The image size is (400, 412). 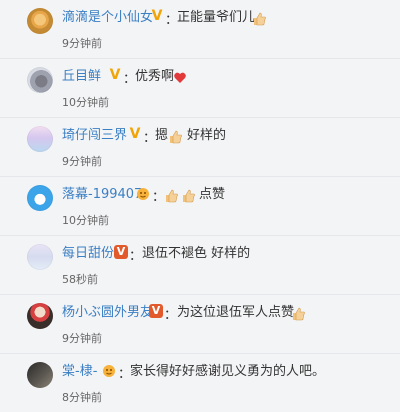 I want to click on timestamp: 8分钟前, so click(x=82, y=397).